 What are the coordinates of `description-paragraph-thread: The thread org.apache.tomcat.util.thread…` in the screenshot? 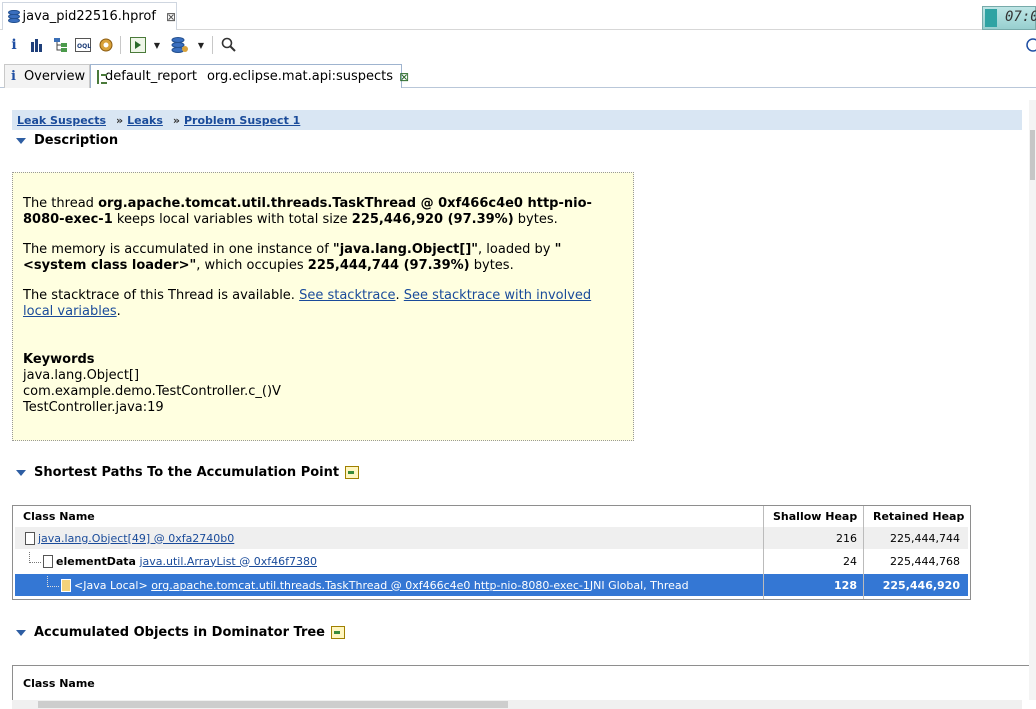 It's located at (323, 212).